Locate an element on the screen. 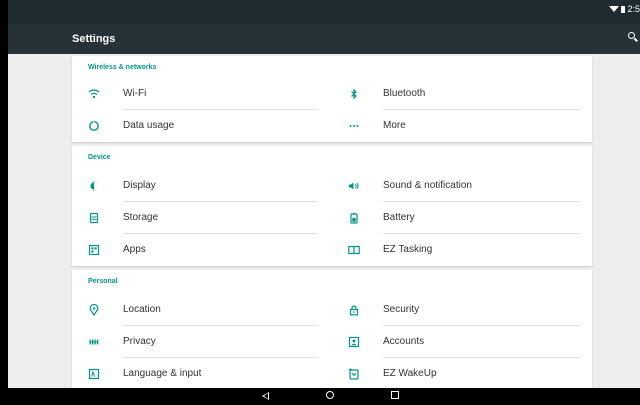  status-icons: 2:5 is located at coordinates (624, 9).